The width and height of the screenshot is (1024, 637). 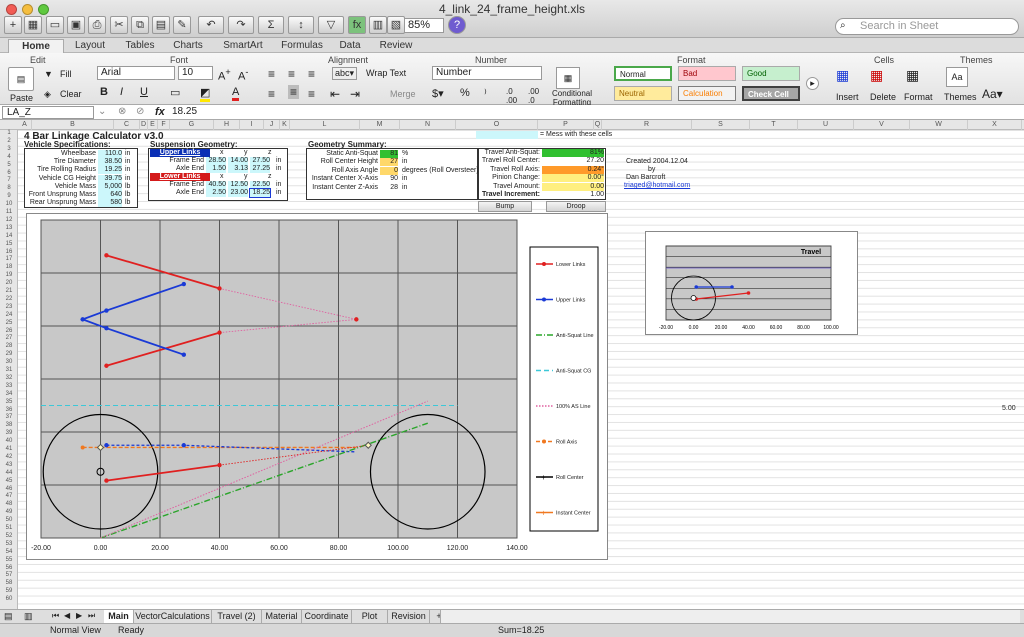 What do you see at coordinates (386, 73) in the screenshot?
I see `wrap-text-button: Wrap Text` at bounding box center [386, 73].